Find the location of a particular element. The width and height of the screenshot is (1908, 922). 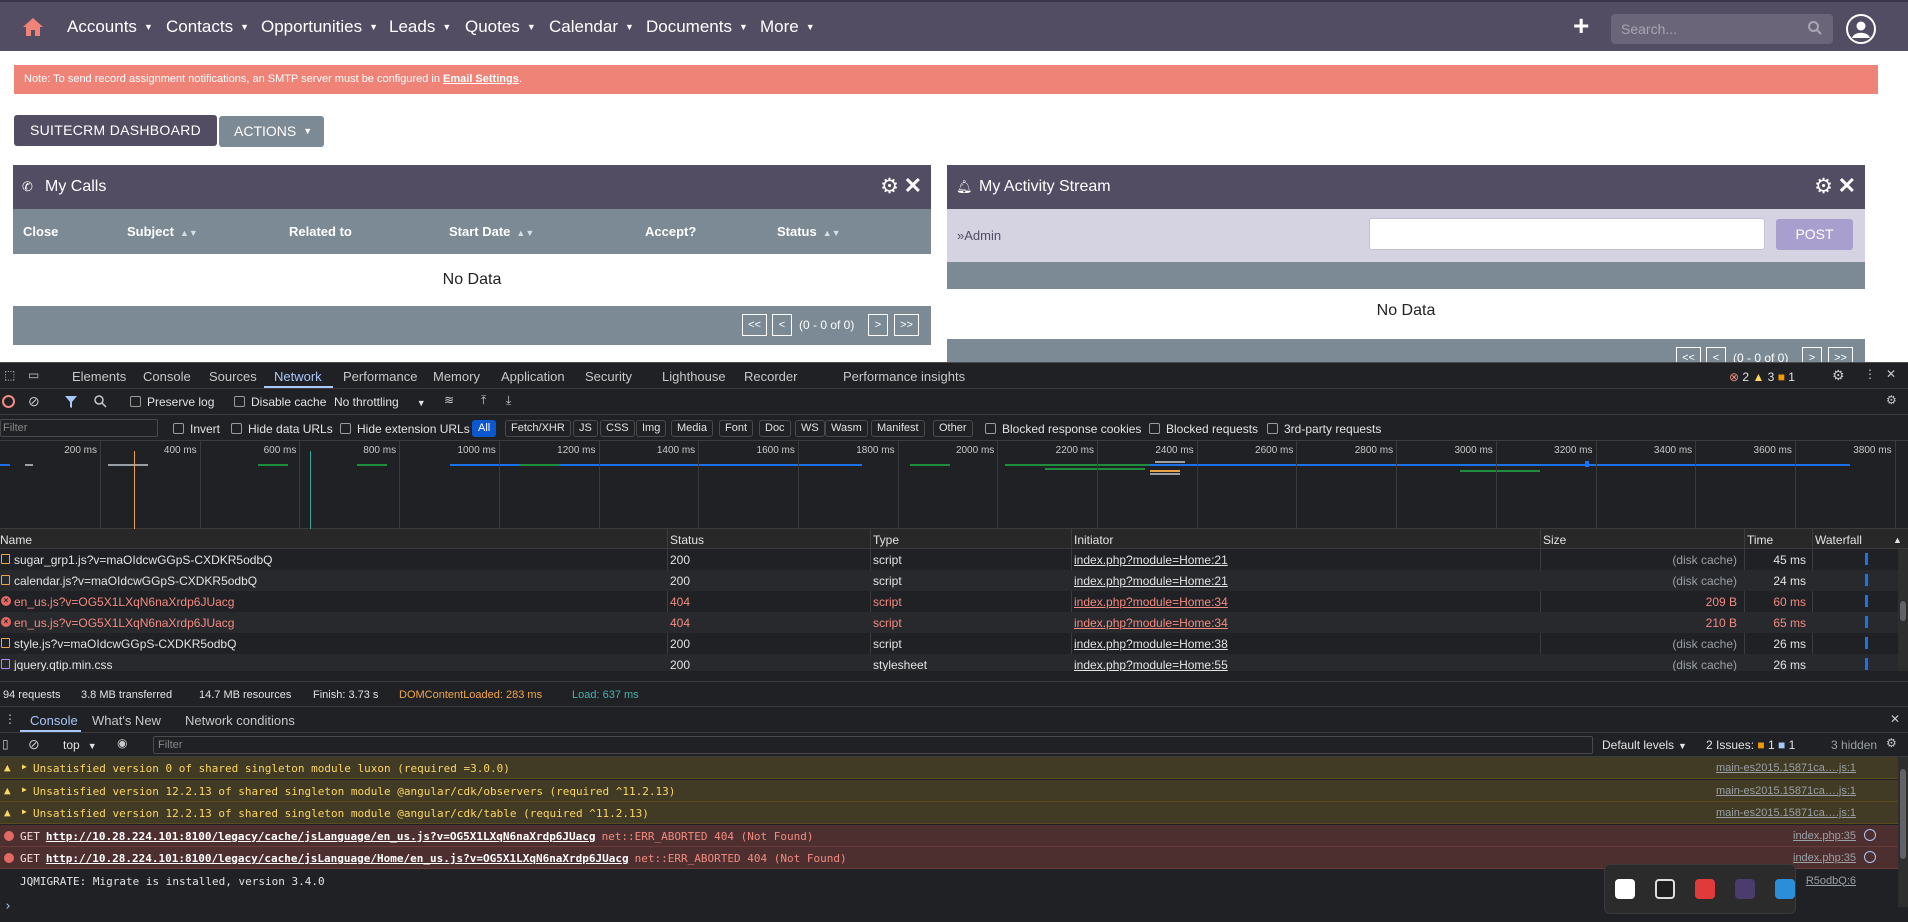

close-devtools-icon: ✕ is located at coordinates (1891, 374).